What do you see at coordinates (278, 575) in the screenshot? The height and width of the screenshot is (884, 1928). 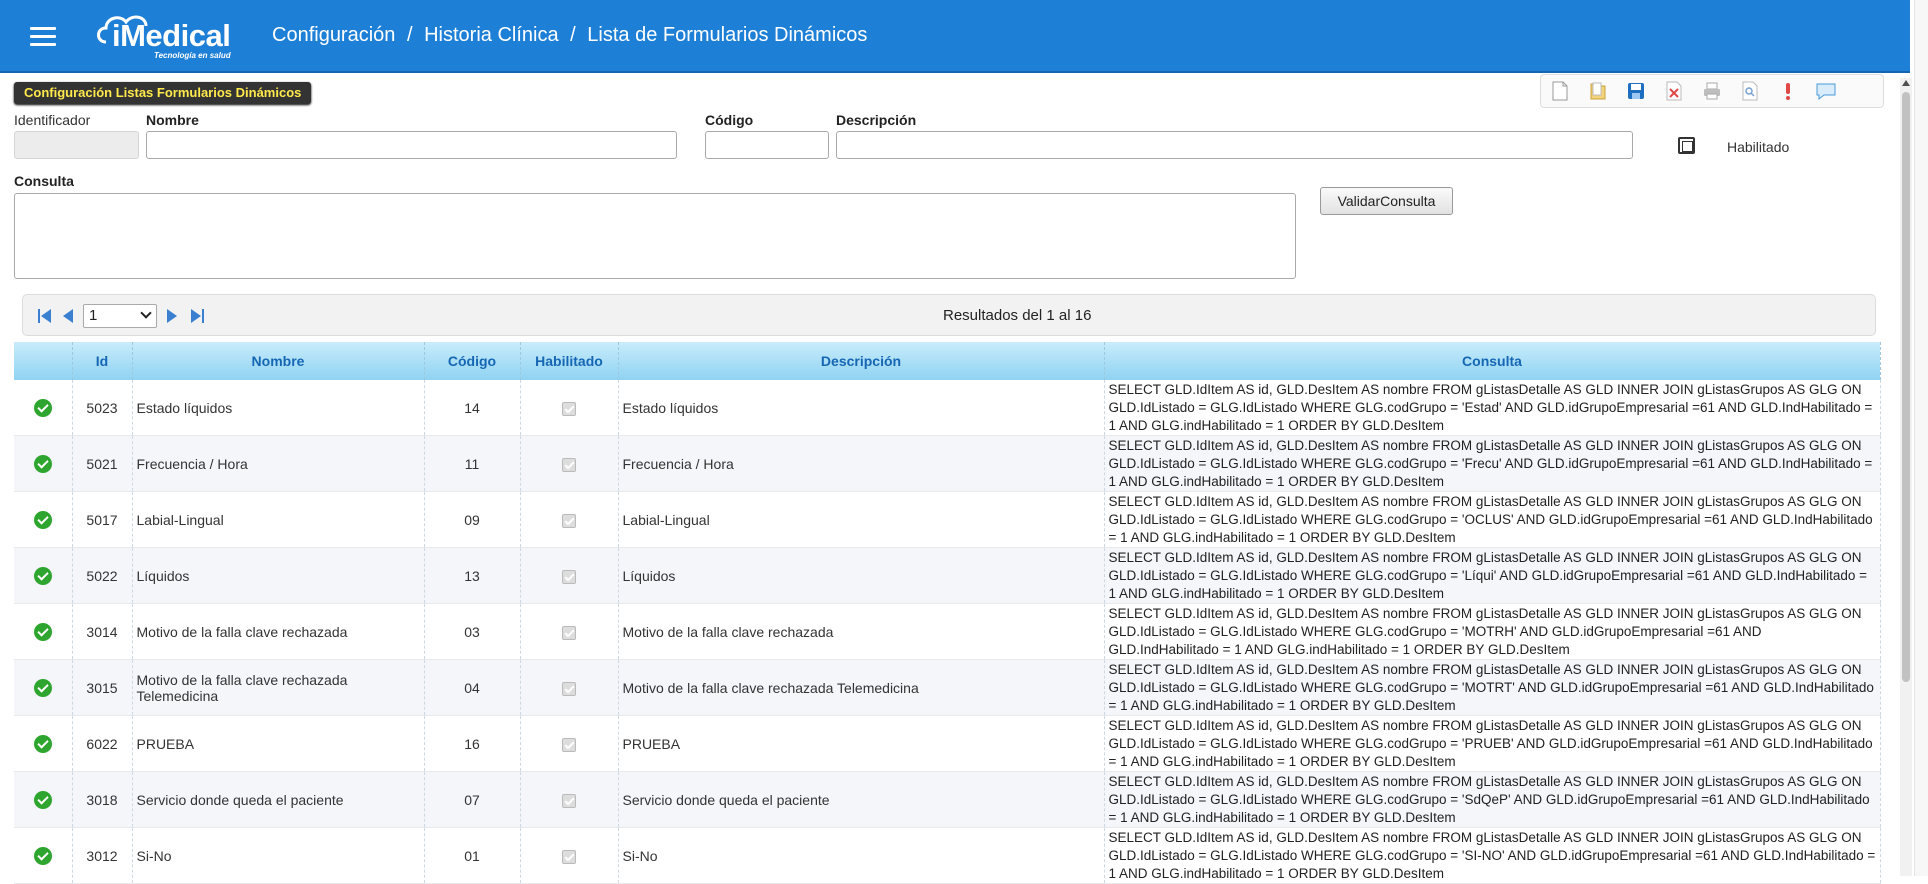 I see `cell-nombre: Líquidos` at bounding box center [278, 575].